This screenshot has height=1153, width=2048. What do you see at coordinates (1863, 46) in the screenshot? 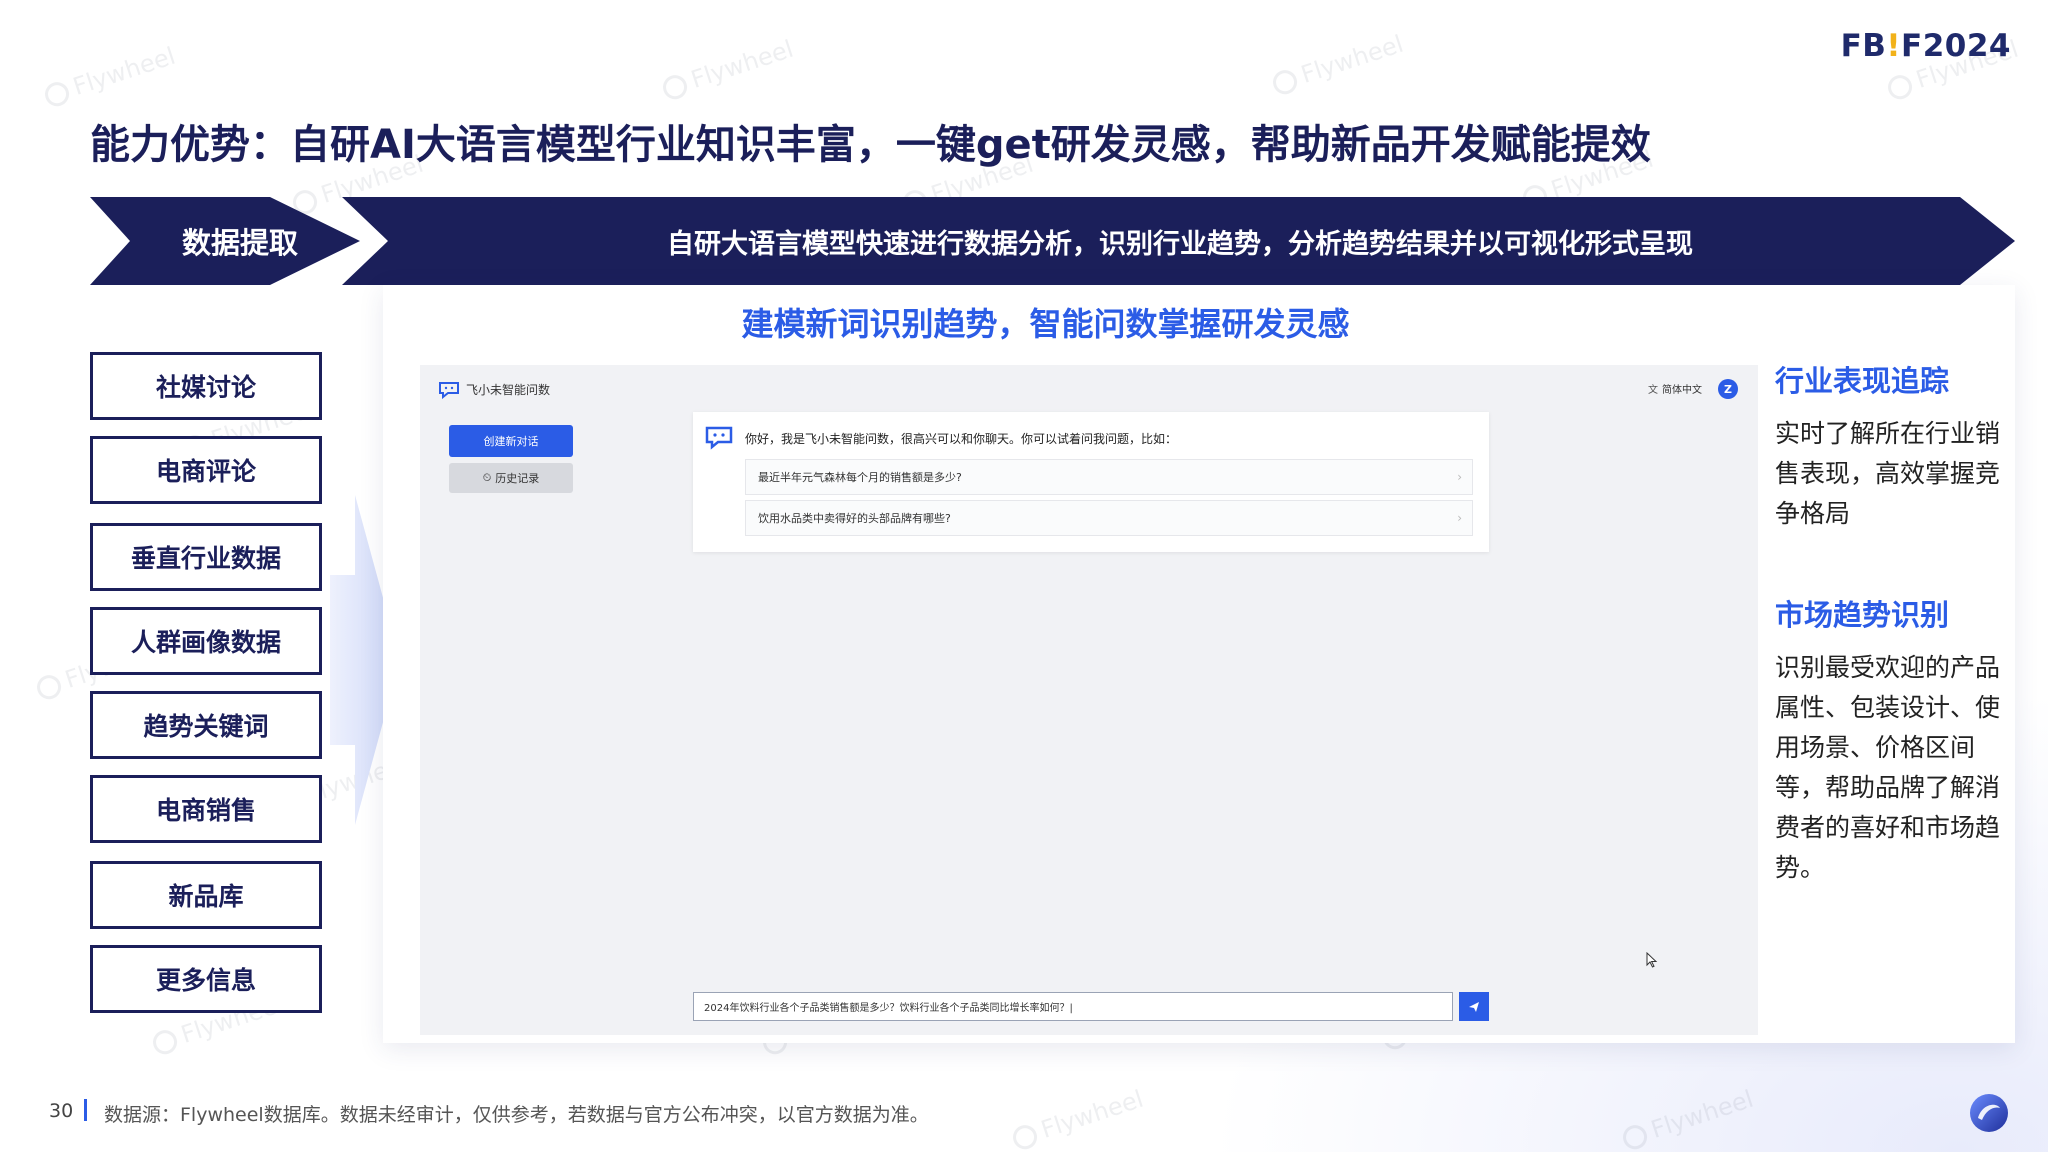
I see `brand-prefix: FB` at bounding box center [1863, 46].